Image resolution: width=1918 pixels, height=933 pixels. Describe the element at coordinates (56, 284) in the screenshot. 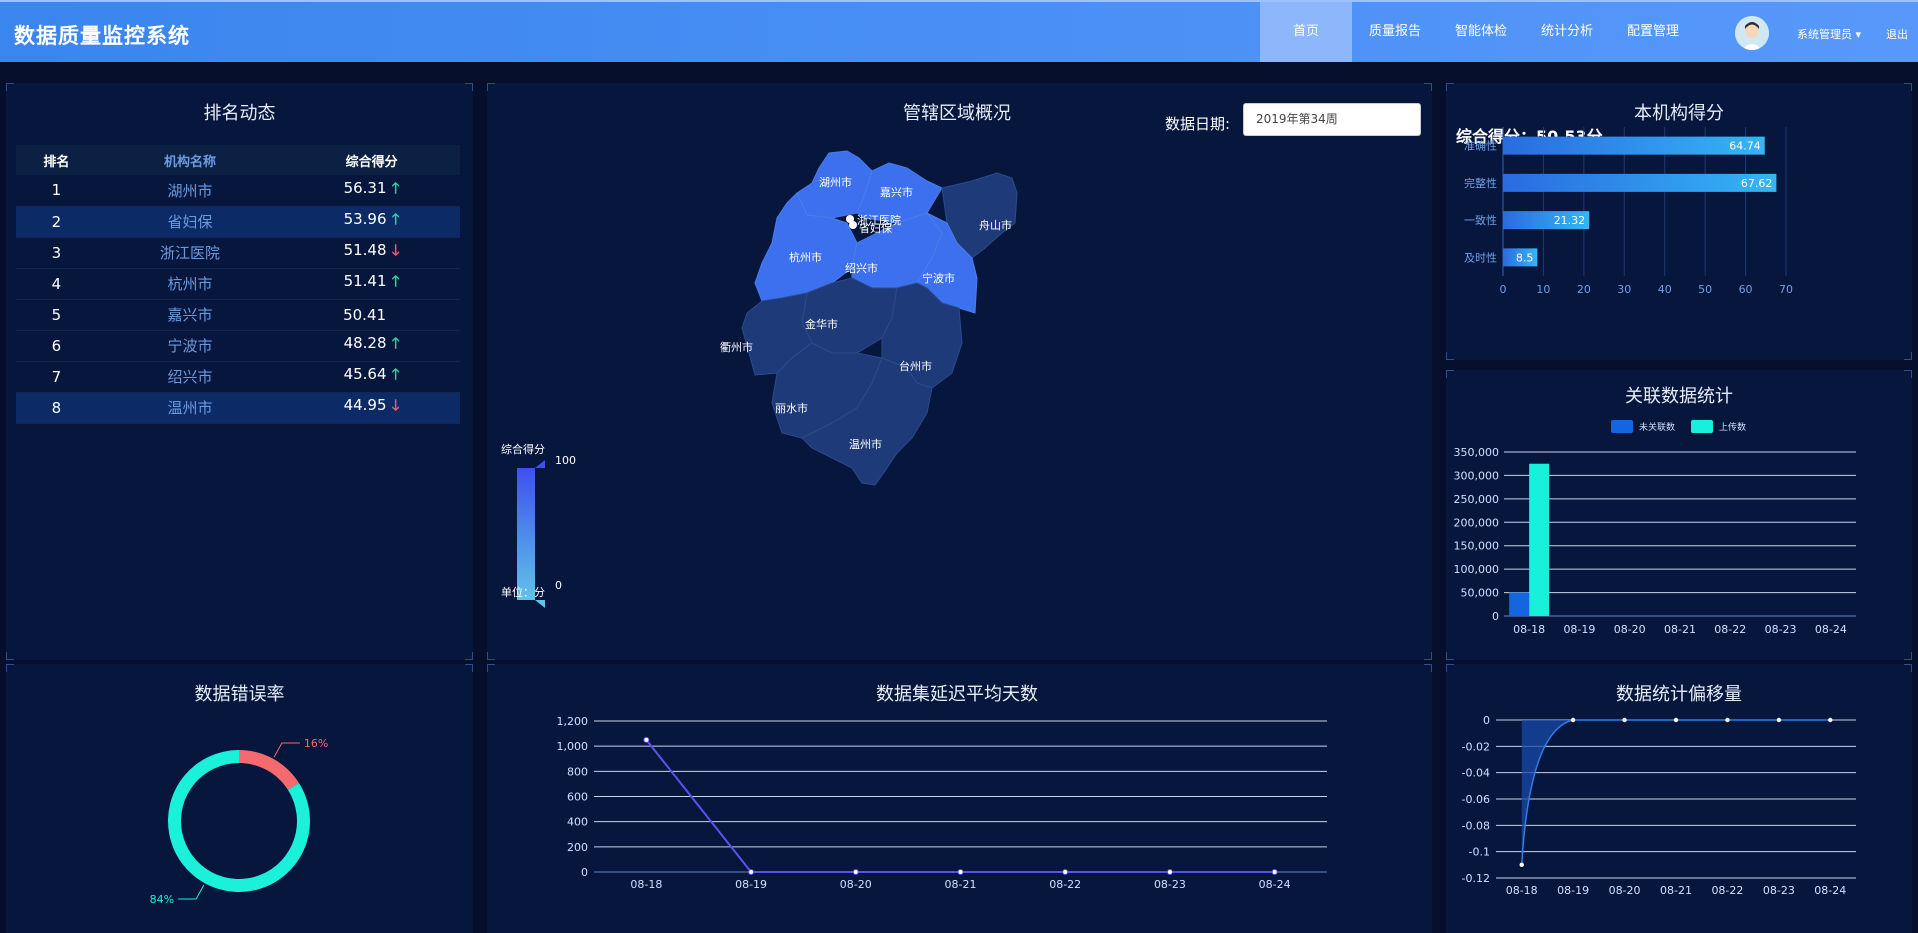

I see `rank-cell: 4` at that location.